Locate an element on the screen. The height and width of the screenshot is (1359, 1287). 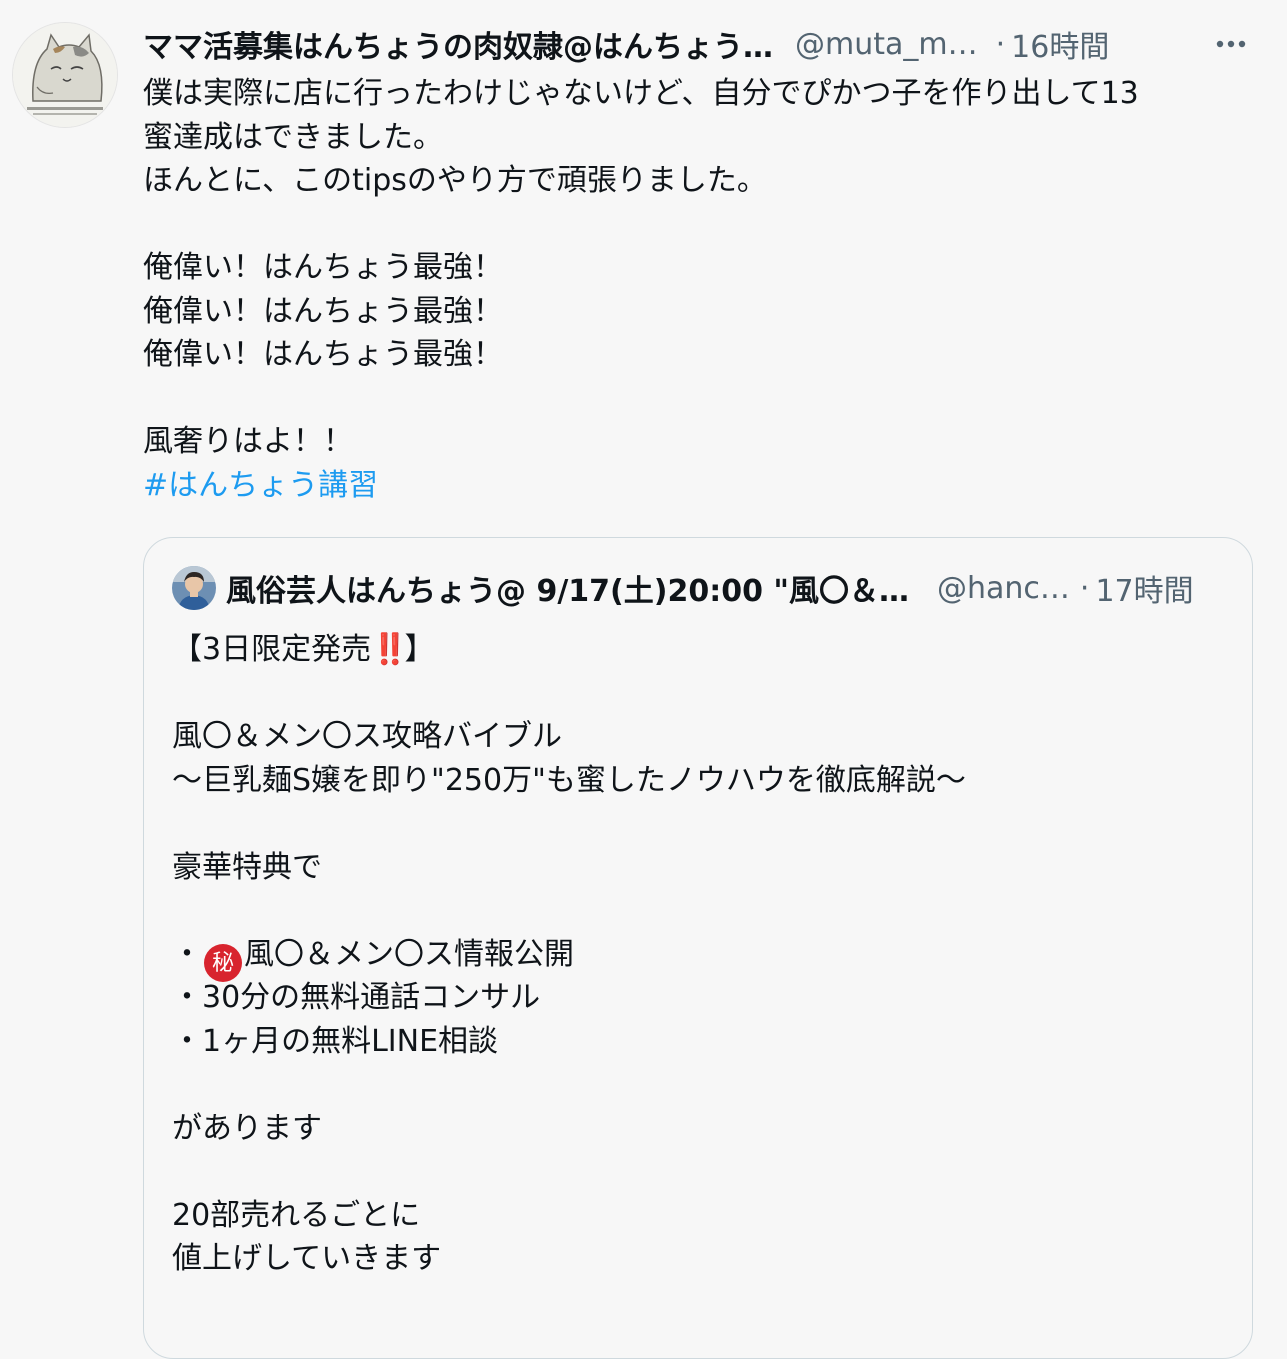
quoted-text-line: 豪華特典で is located at coordinates (247, 867).